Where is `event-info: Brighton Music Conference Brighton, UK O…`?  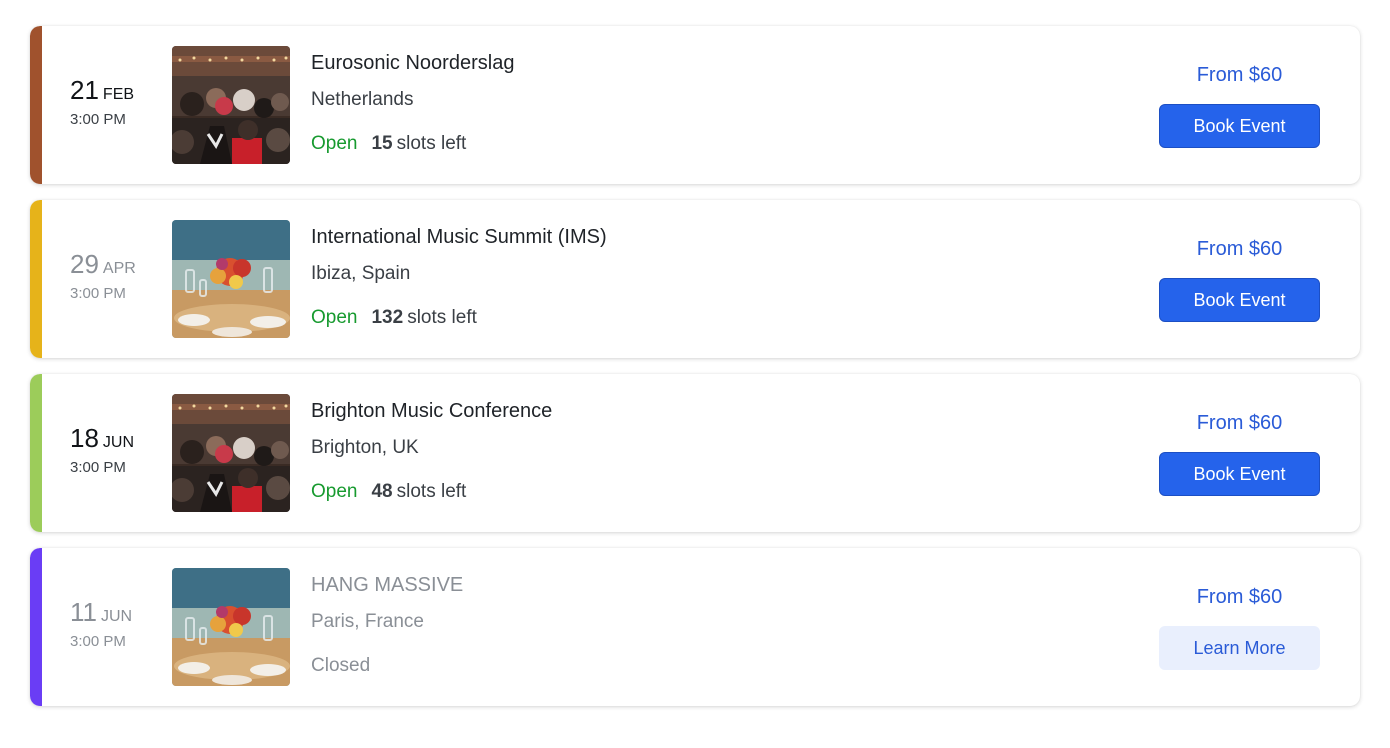 event-info: Brighton Music Conference Brighton, UK O… is located at coordinates (661, 451).